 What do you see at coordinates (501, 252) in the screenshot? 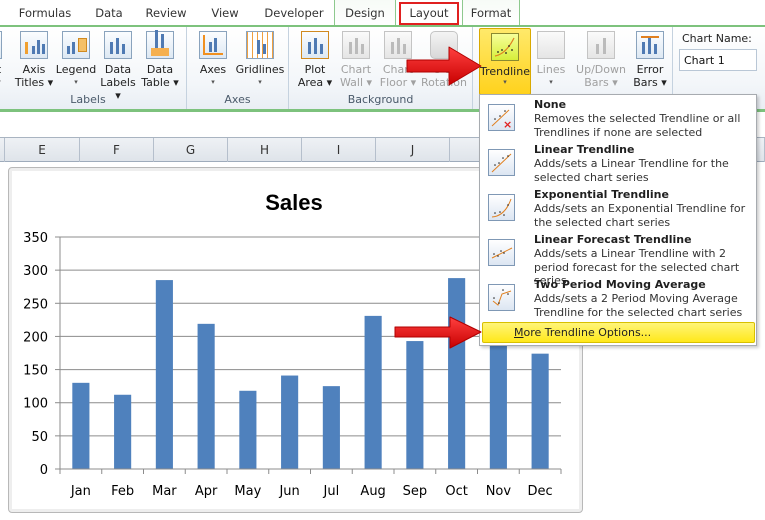
I see `linear-forecast-trendline-icon` at bounding box center [501, 252].